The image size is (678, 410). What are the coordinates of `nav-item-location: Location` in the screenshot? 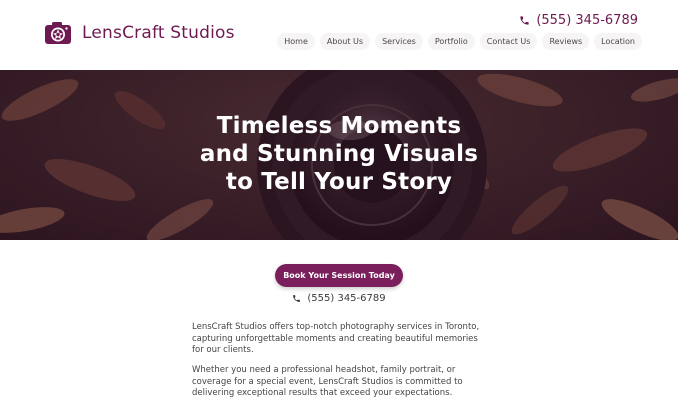 It's located at (618, 41).